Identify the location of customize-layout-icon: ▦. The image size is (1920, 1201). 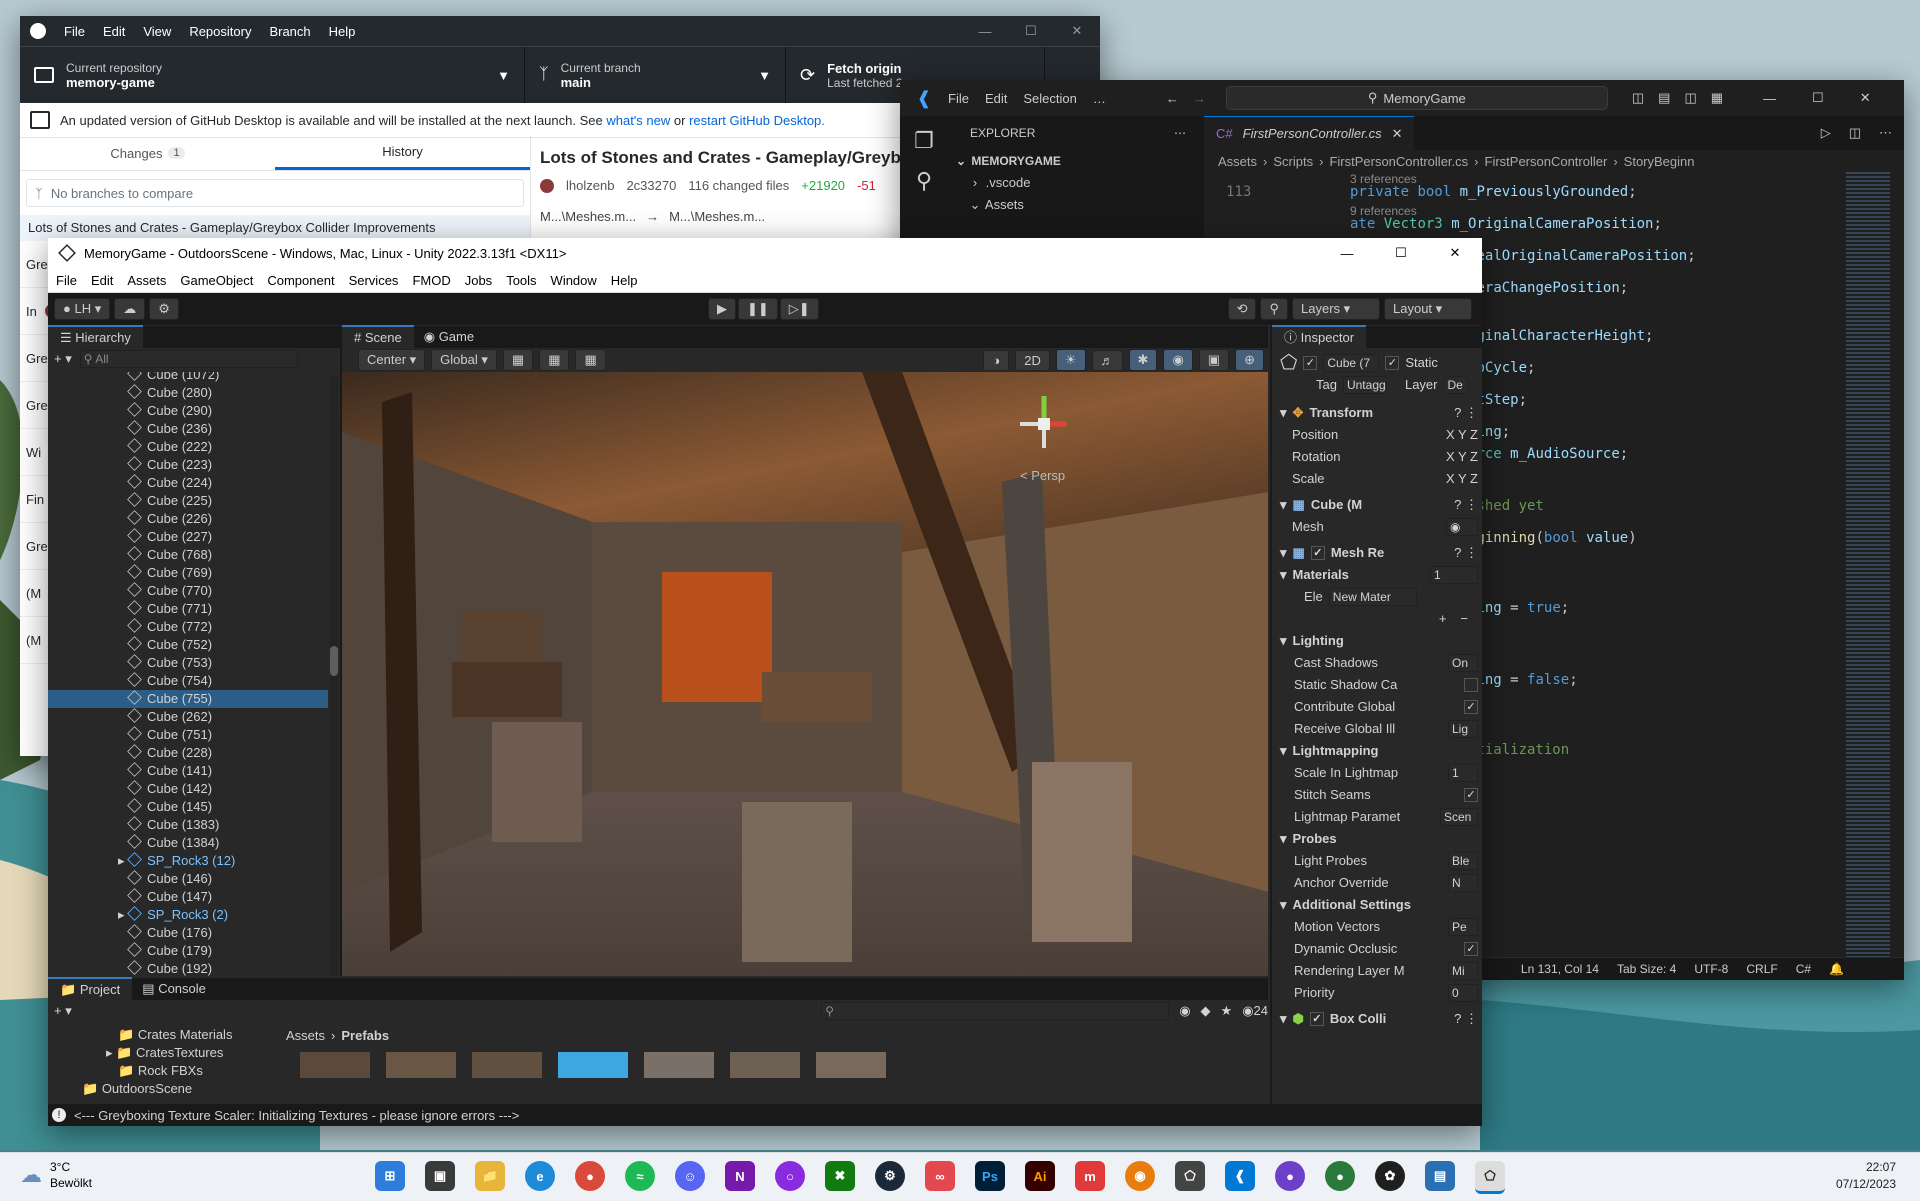
(1717, 98).